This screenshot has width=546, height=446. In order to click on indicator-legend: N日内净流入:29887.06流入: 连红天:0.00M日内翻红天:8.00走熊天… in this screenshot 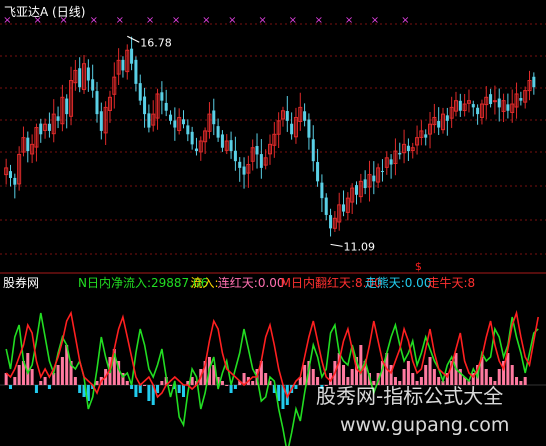, I will do `click(276, 282)`.